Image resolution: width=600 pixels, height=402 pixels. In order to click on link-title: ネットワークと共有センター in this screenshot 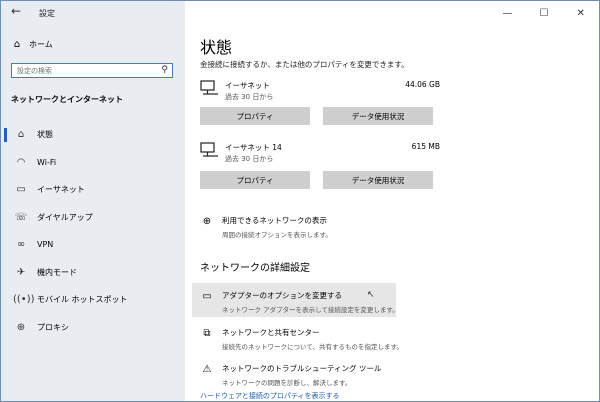, I will do `click(271, 332)`.